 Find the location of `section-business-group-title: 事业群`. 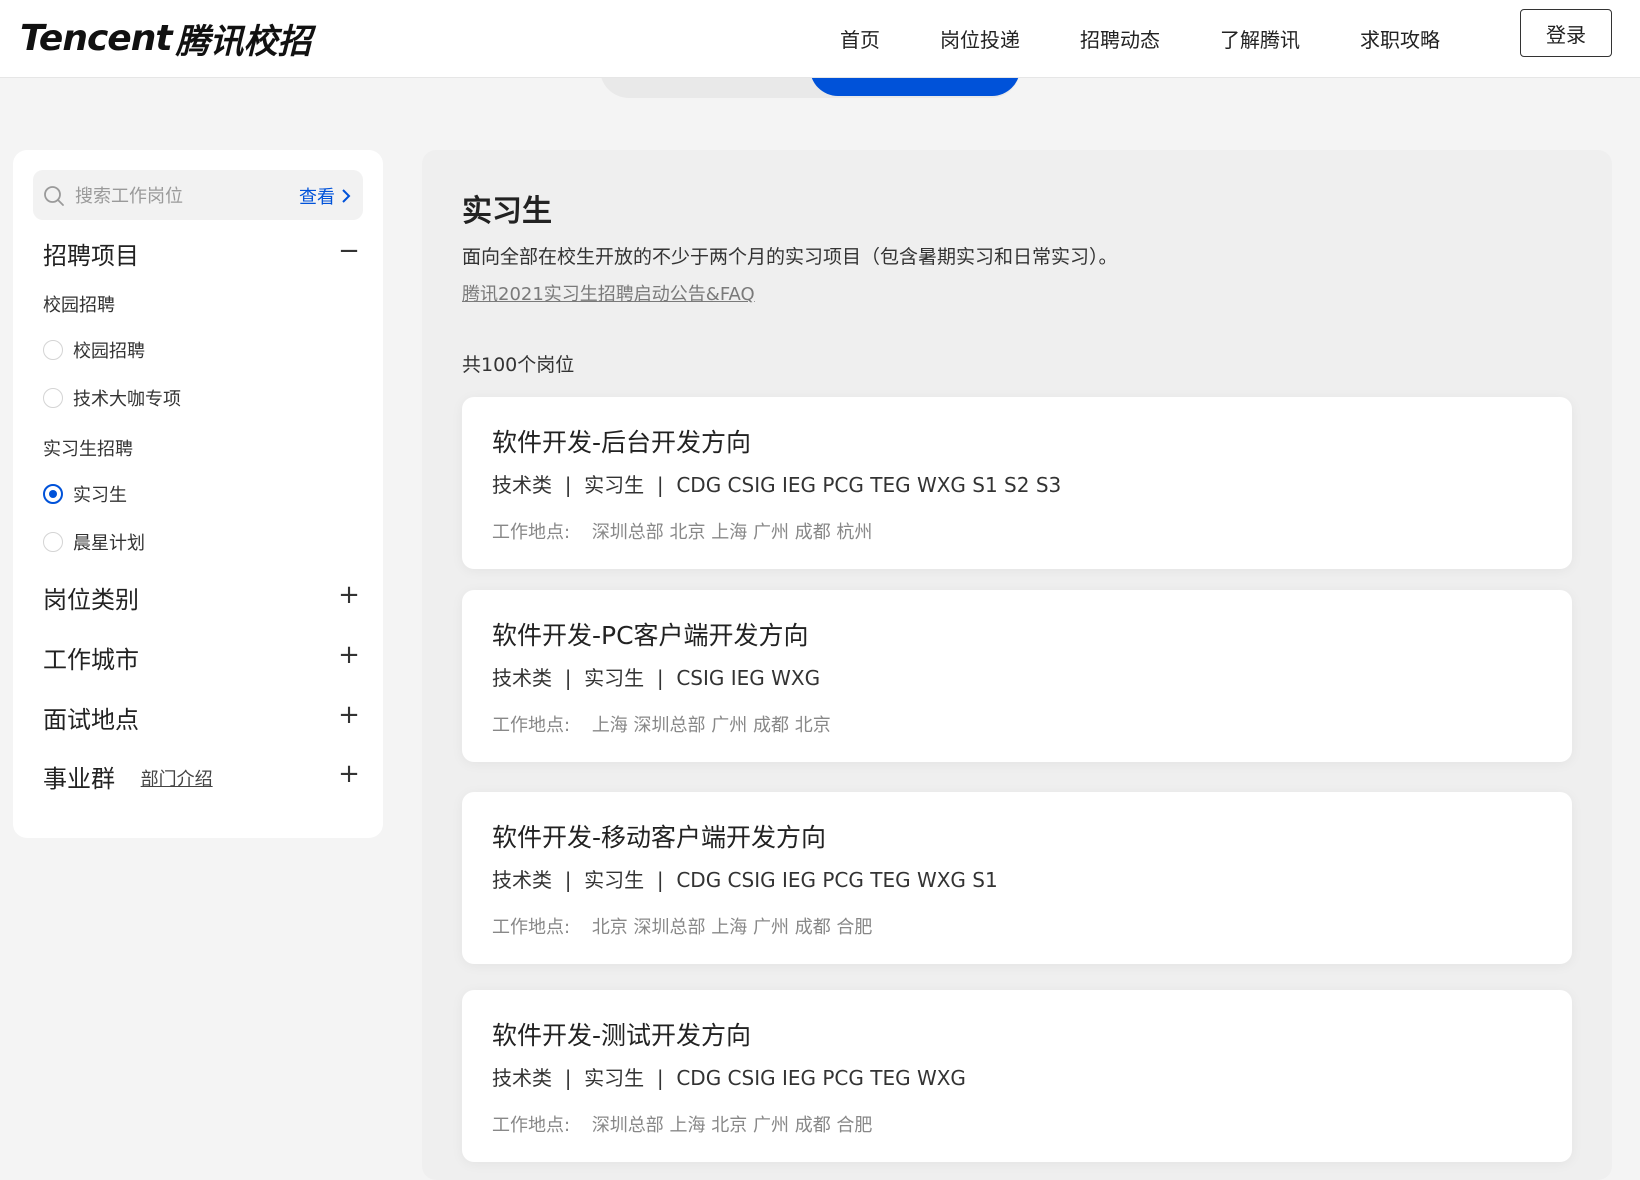

section-business-group-title: 事业群 is located at coordinates (79, 779).